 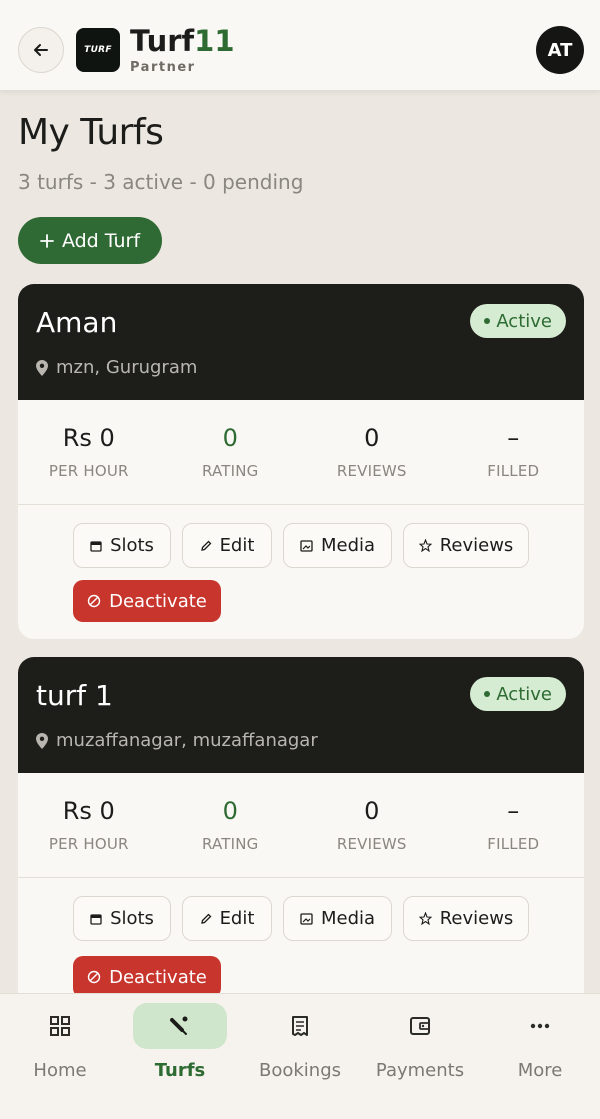 I want to click on arrow-left-icon, so click(x=41, y=50).